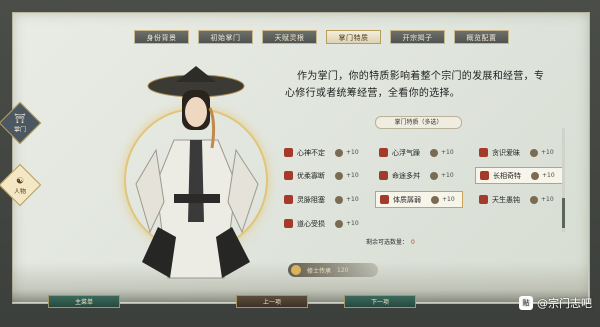 Image resolution: width=600 pixels, height=327 pixels. I want to click on scroll-thumb, so click(563, 213).